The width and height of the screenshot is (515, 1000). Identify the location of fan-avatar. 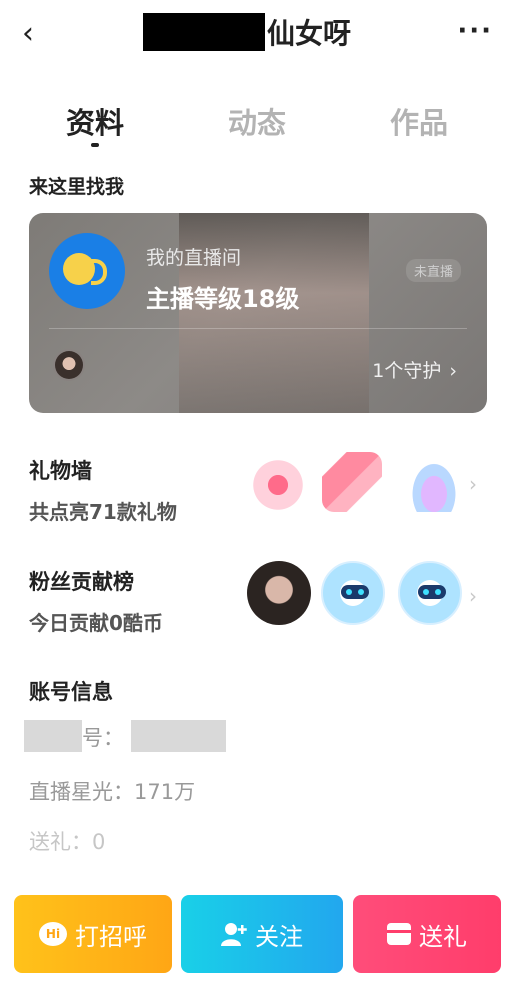
(279, 593).